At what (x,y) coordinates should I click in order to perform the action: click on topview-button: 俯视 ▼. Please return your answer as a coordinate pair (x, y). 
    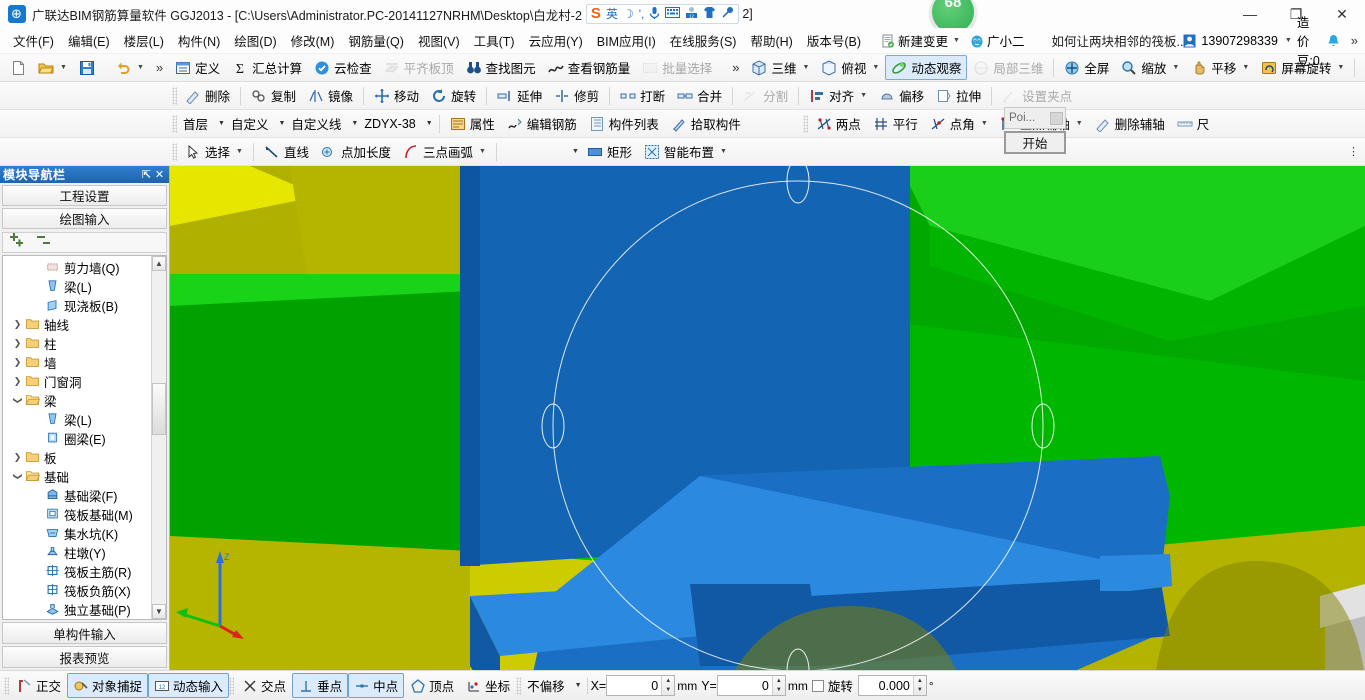
    Looking at the image, I should click on (850, 67).